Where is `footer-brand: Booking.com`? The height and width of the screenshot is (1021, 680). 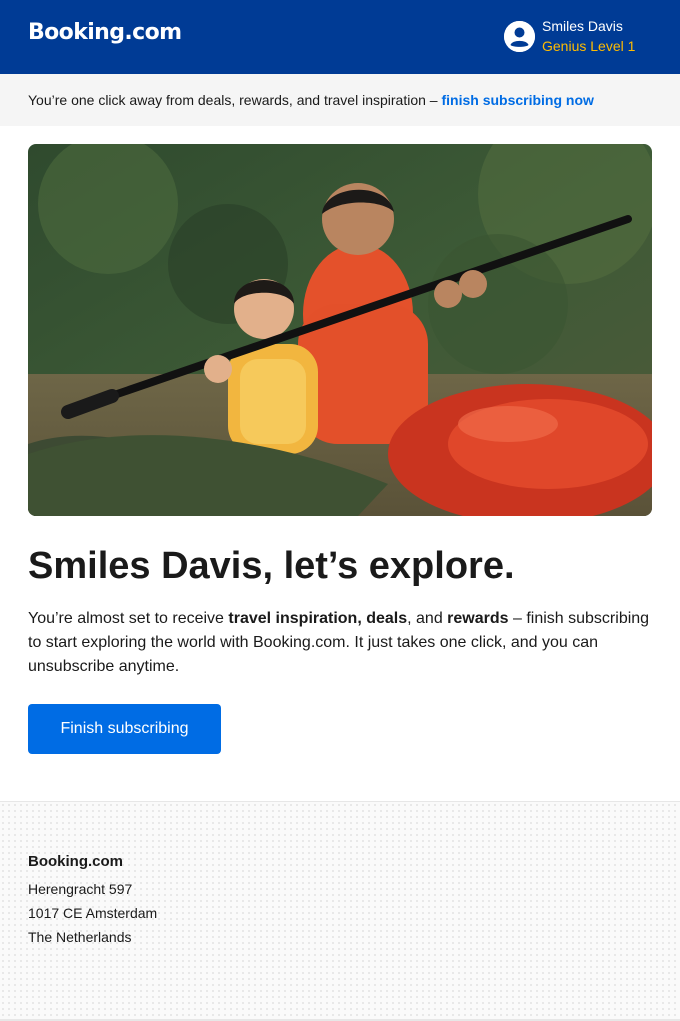
footer-brand: Booking.com is located at coordinates (76, 861).